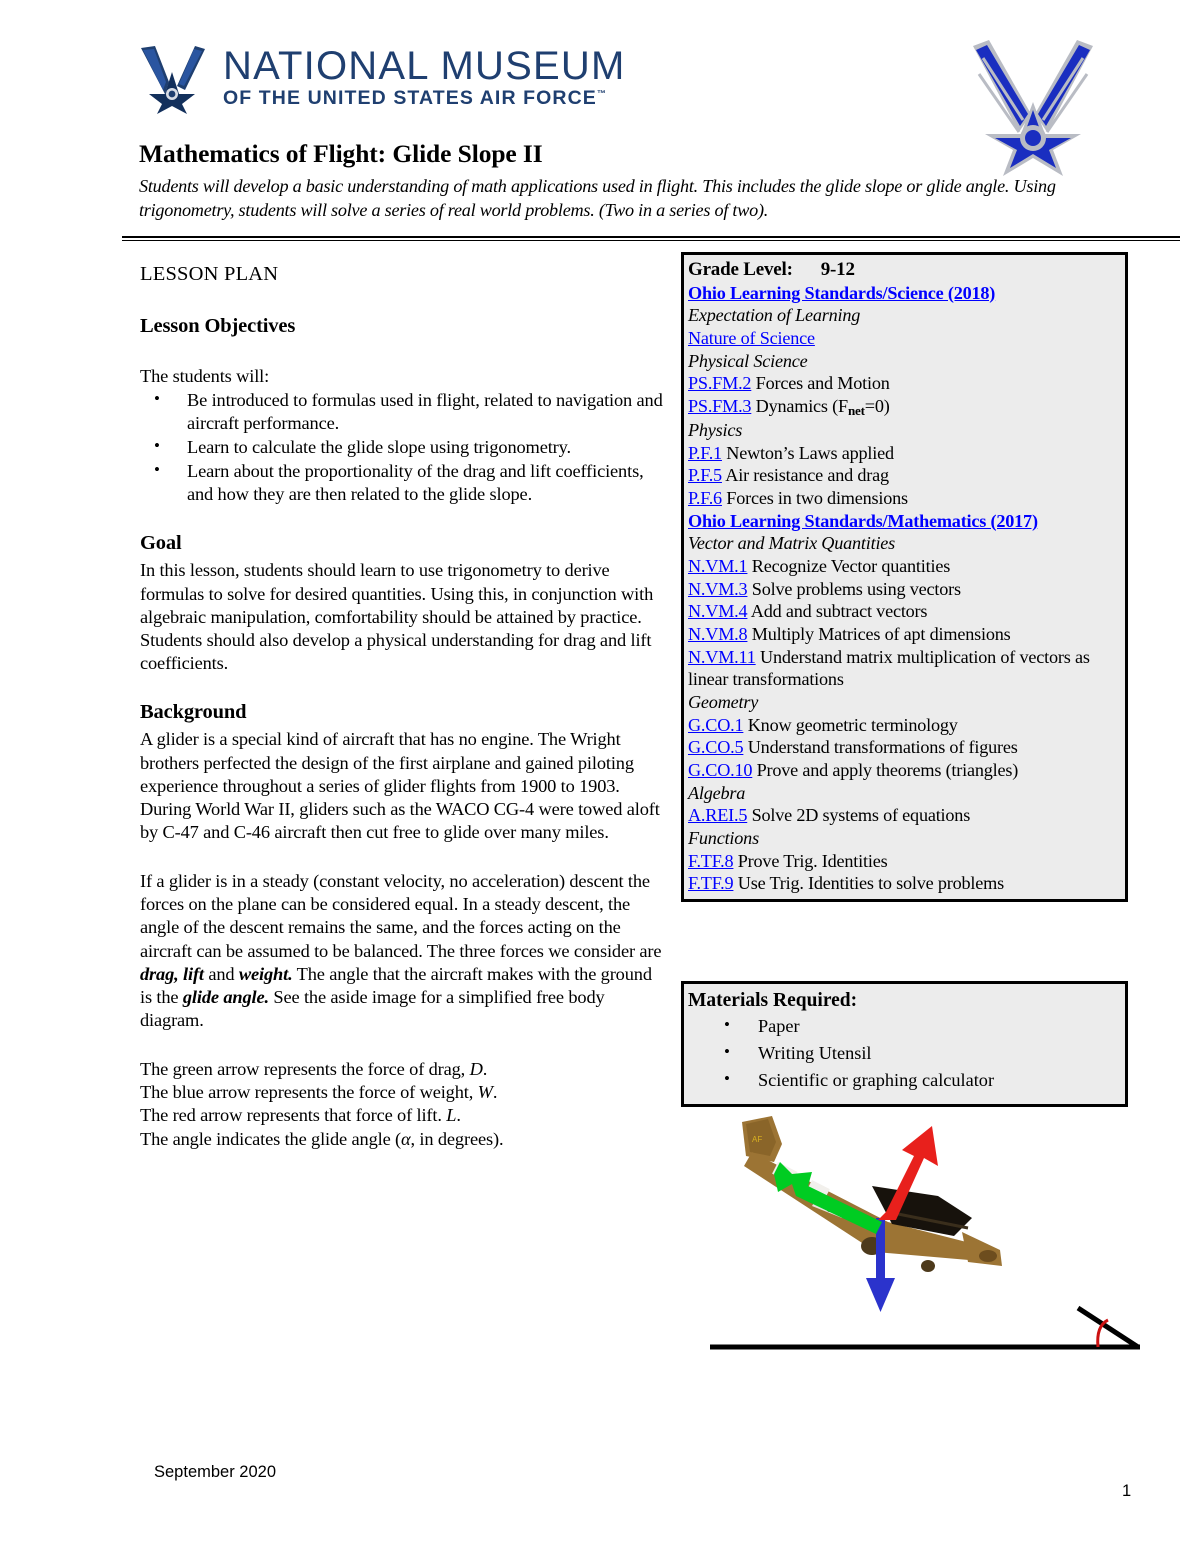 Image resolution: width=1200 pixels, height=1553 pixels. I want to click on air-force-wings-icon, so click(173, 80).